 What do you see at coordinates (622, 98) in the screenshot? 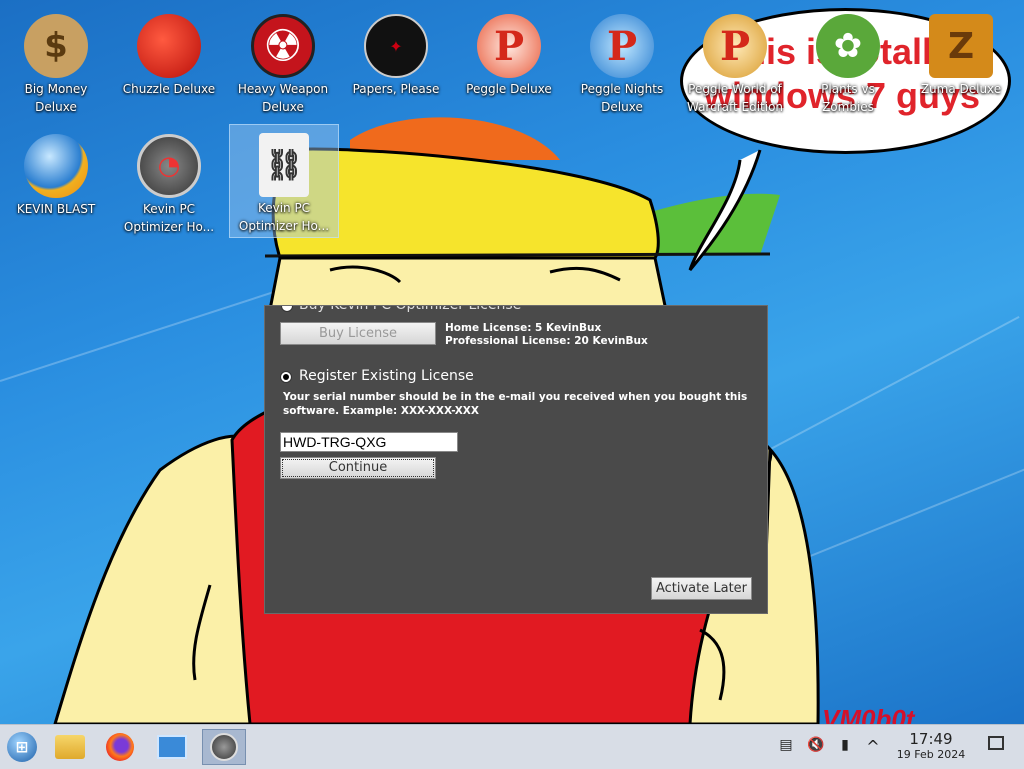
I see `icon-label: Peggle Nights Deluxe` at bounding box center [622, 98].